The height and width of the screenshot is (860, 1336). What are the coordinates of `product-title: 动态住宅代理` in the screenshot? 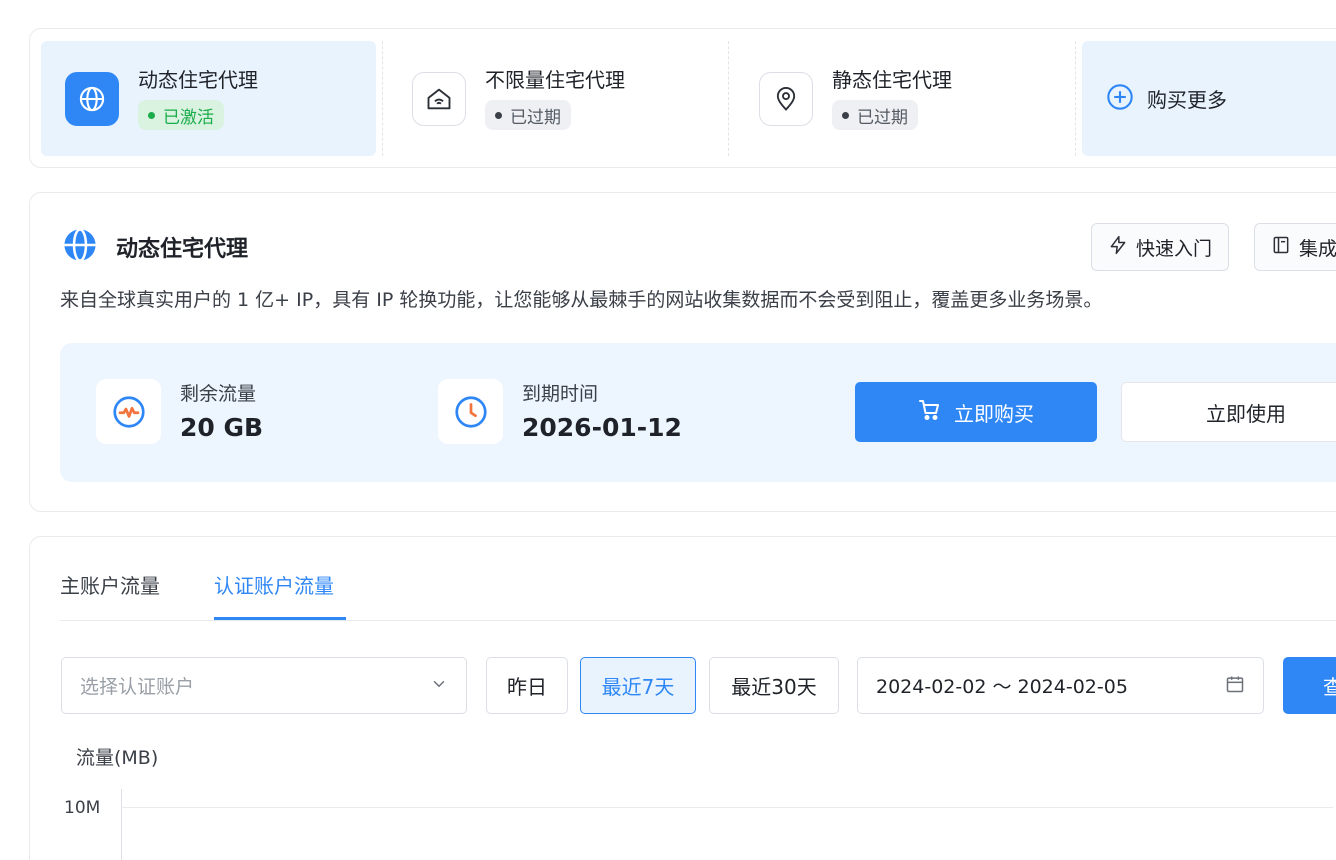 It's located at (198, 80).